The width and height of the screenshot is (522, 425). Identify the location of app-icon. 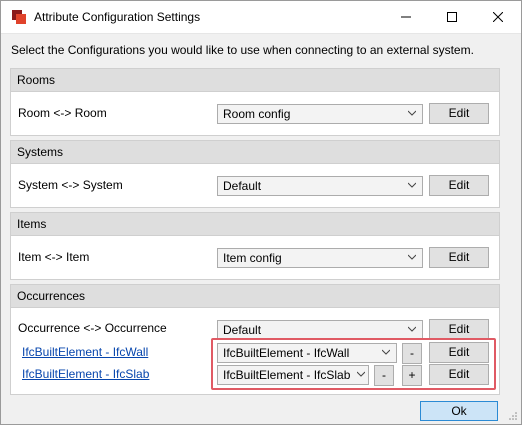
(19, 17).